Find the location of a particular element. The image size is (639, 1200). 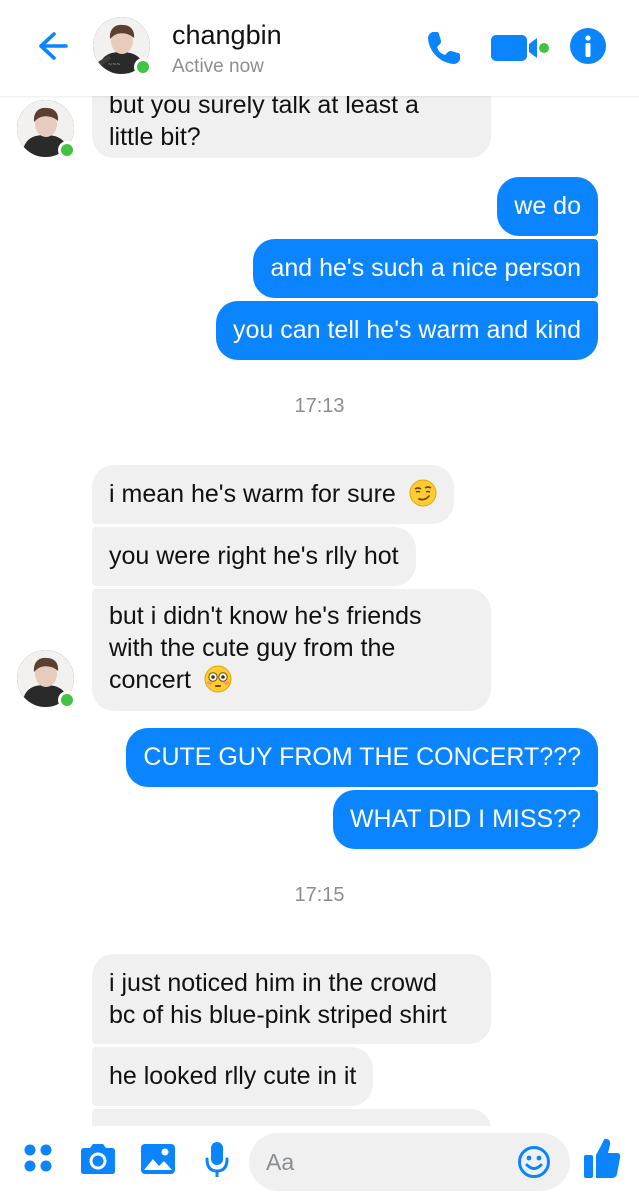

message-text: CUTE GUY FROM THE CONCERT??? is located at coordinates (362, 757).